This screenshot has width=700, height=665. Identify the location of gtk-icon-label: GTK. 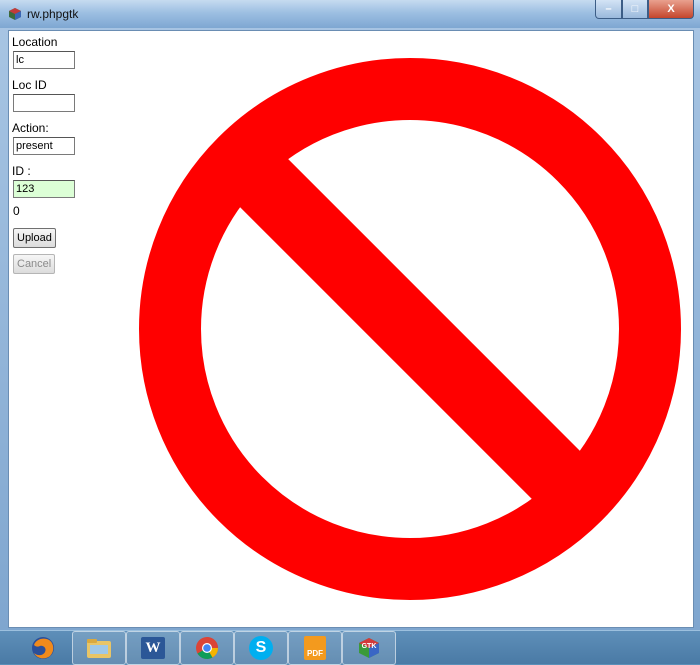
(369, 646).